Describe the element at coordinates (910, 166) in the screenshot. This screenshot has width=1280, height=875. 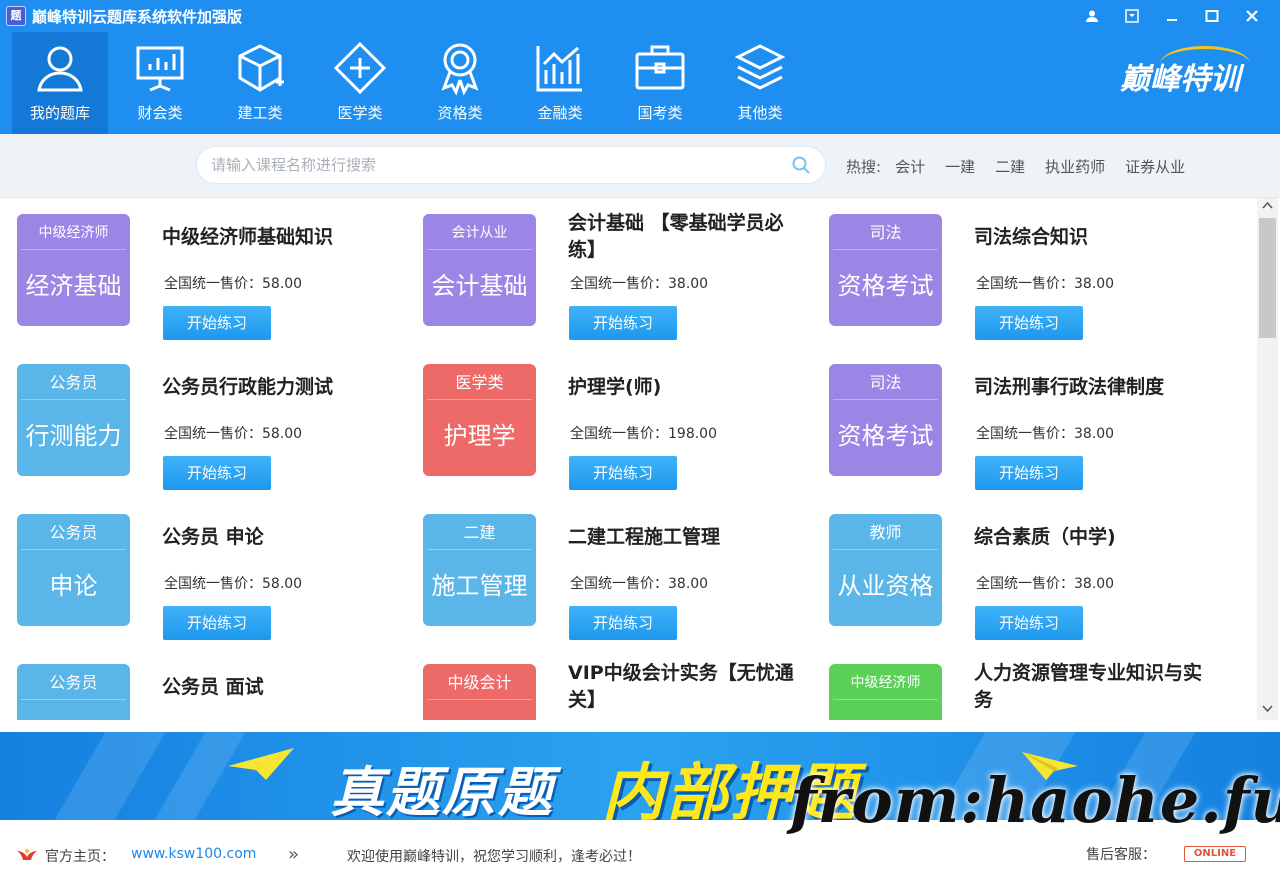
I see `hot-term: 会计` at that location.